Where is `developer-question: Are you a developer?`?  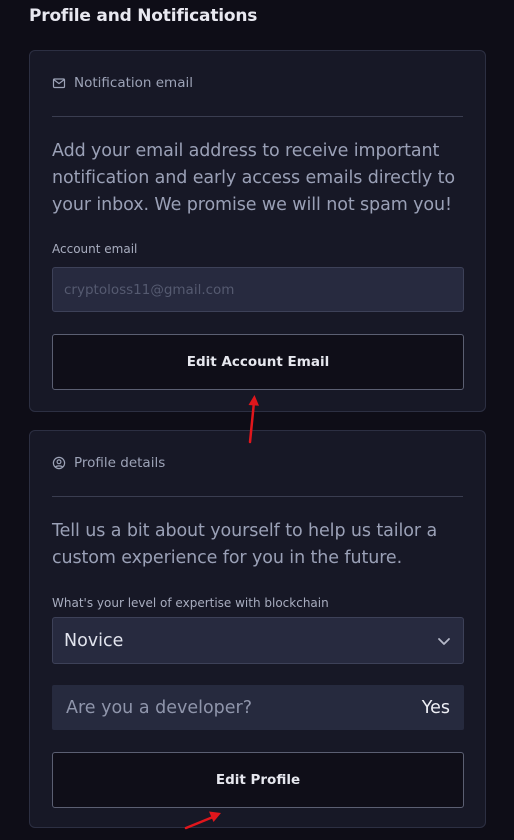 developer-question: Are you a developer? is located at coordinates (159, 707).